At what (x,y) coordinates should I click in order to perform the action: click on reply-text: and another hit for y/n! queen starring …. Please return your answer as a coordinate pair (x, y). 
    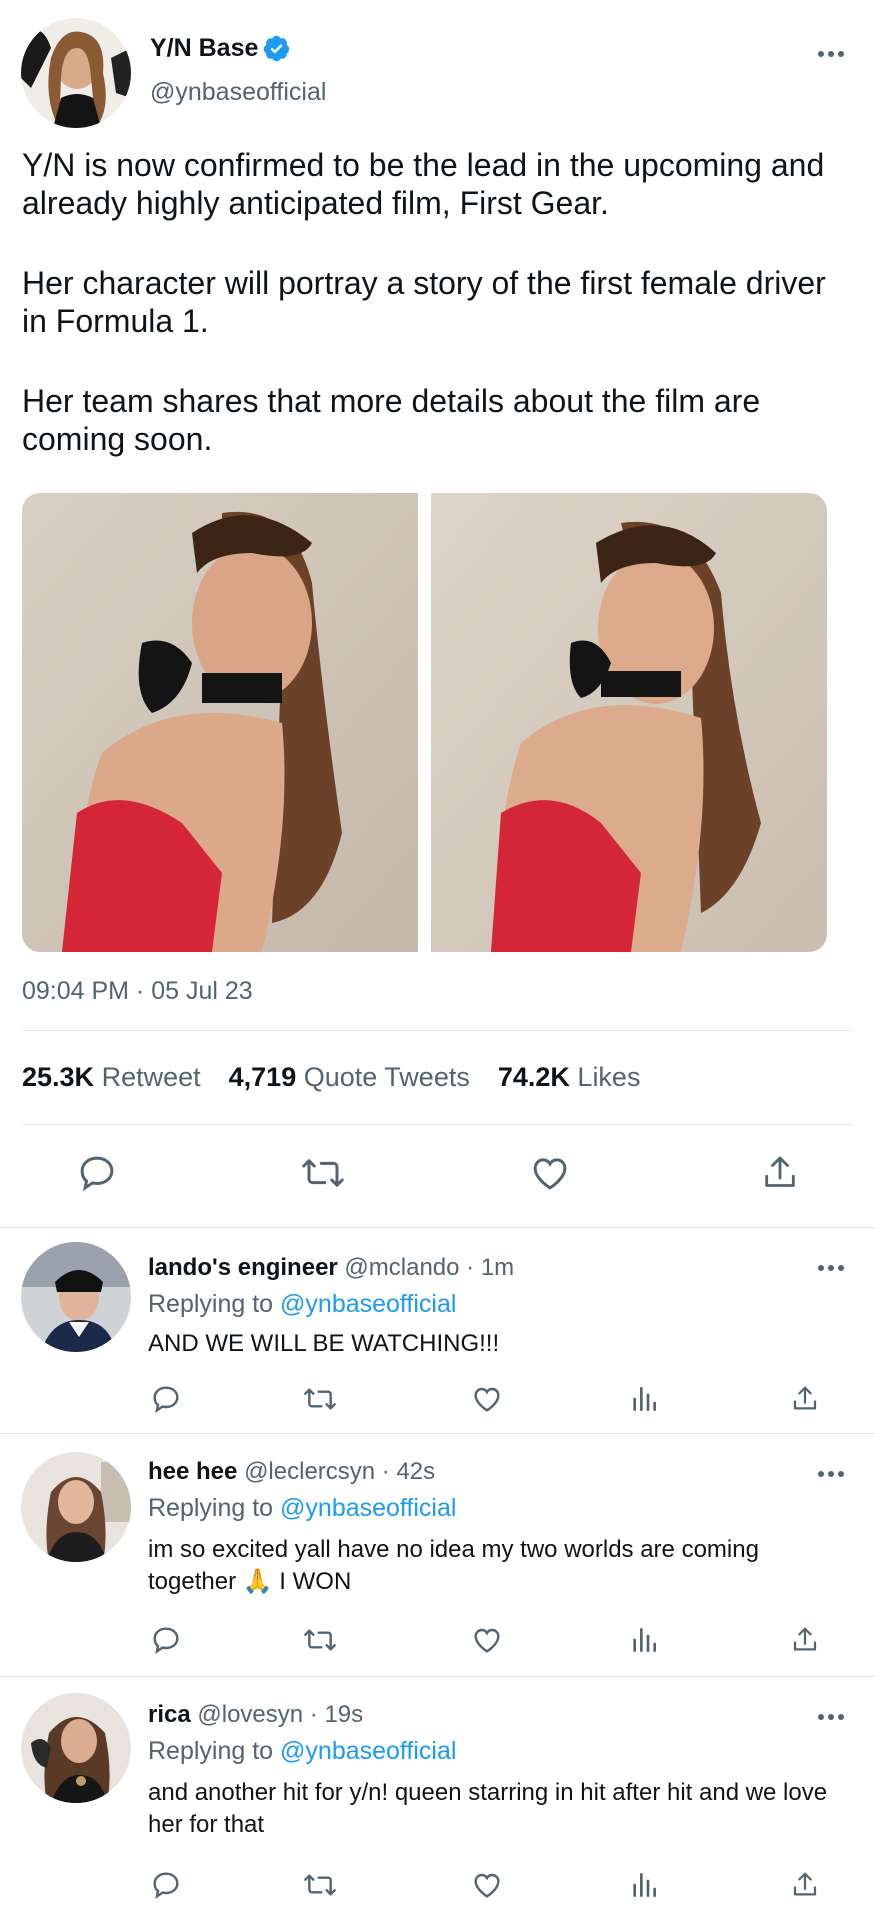
    Looking at the image, I should click on (488, 1808).